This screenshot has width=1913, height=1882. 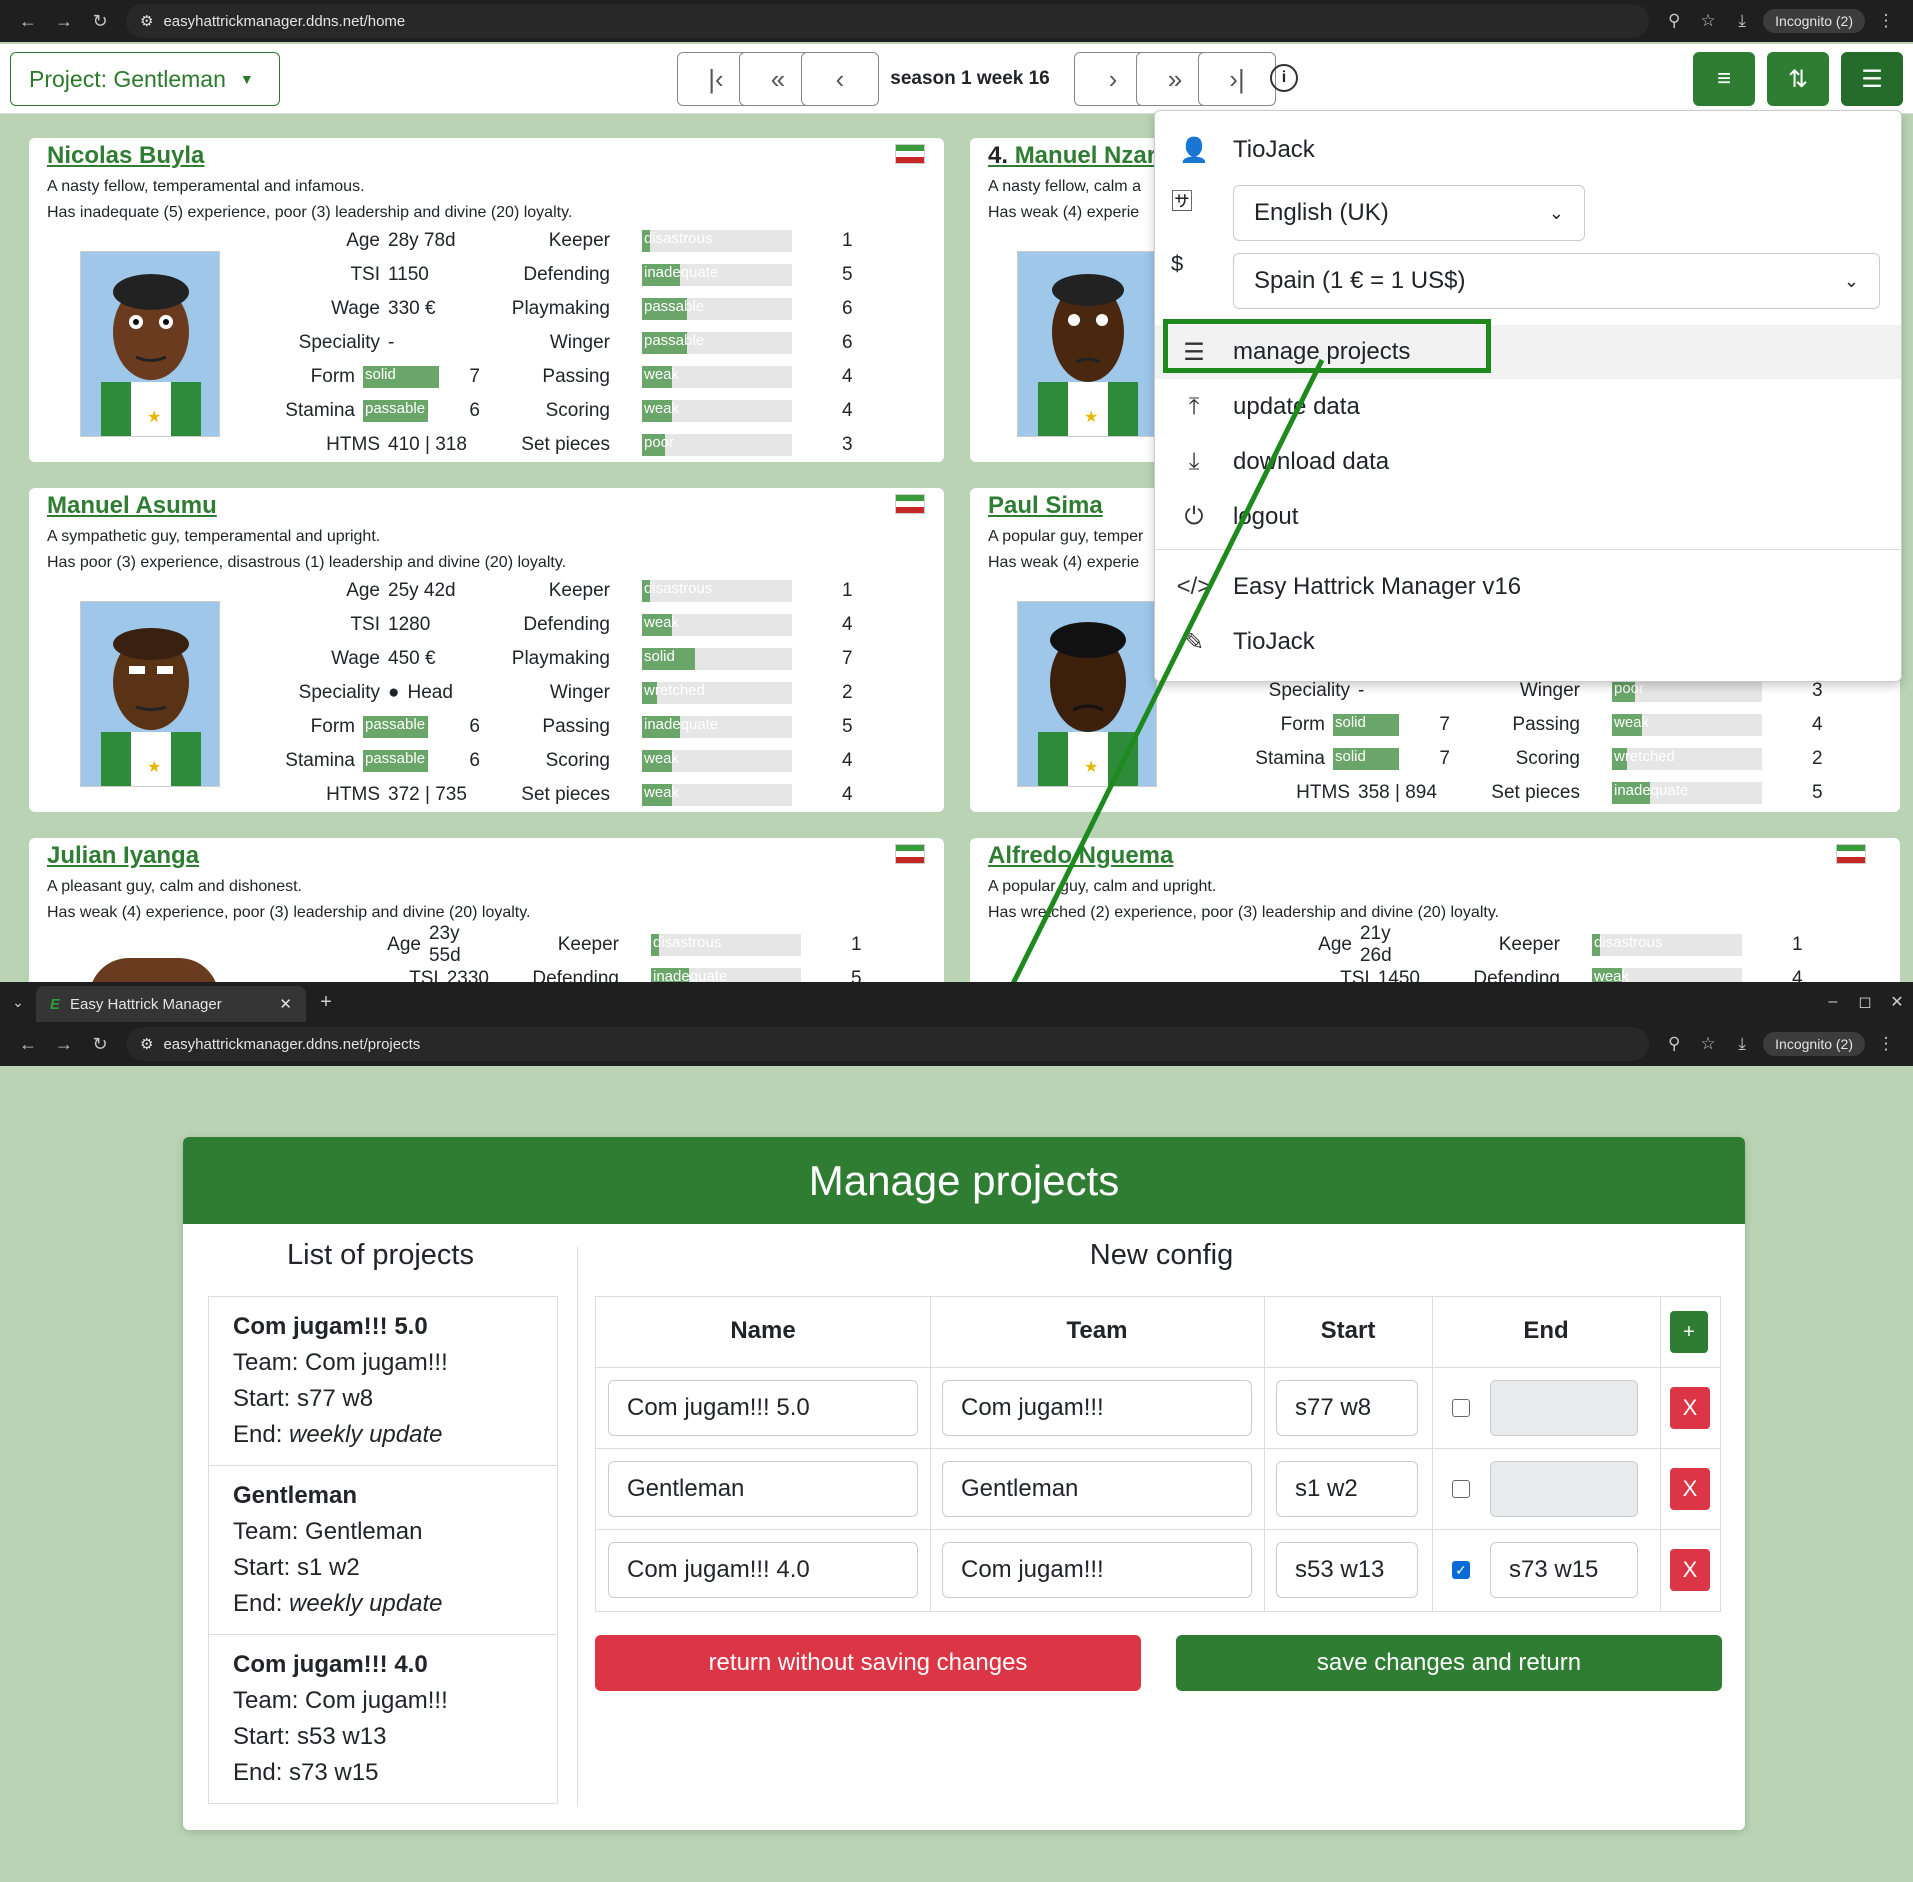 What do you see at coordinates (763, 1570) in the screenshot?
I see `project-name-input: Com jugam!!! 4.0` at bounding box center [763, 1570].